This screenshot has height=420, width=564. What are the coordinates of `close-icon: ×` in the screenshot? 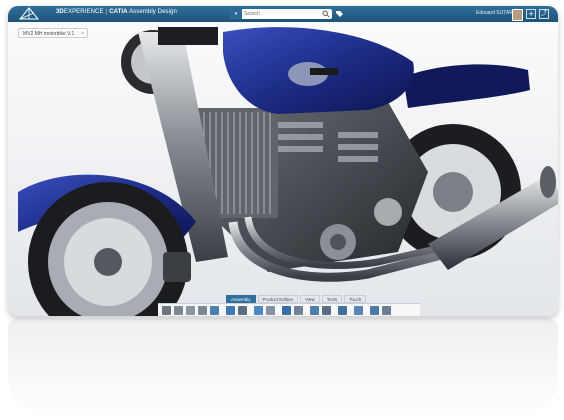 It's located at (82, 34).